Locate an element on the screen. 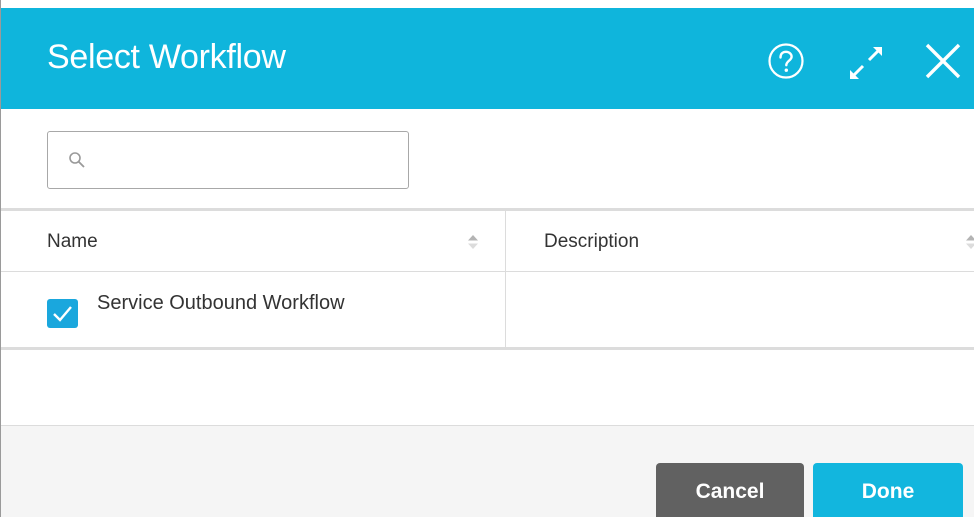 The width and height of the screenshot is (974, 517). search-icon is located at coordinates (77, 160).